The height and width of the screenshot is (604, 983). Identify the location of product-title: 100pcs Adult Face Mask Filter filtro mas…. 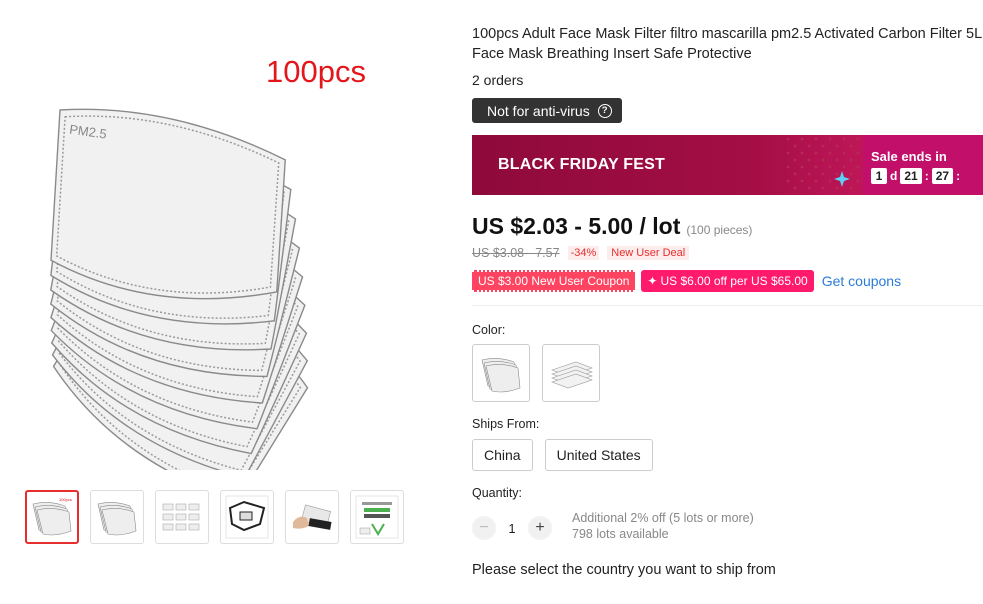
(727, 44).